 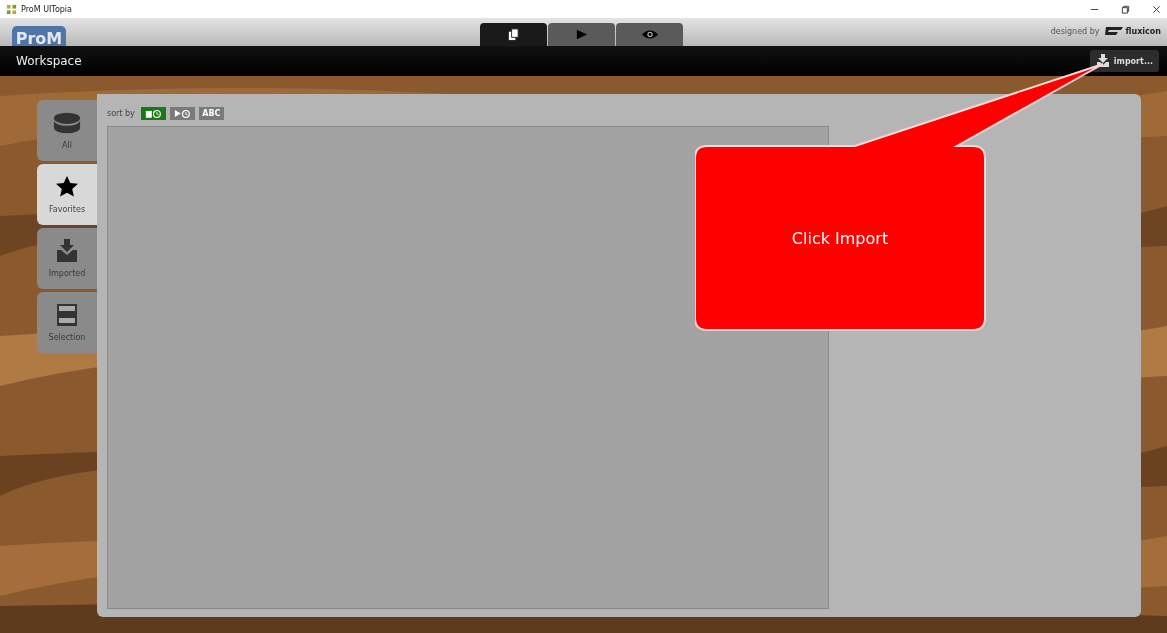 I want to click on database-icon, so click(x=67, y=123).